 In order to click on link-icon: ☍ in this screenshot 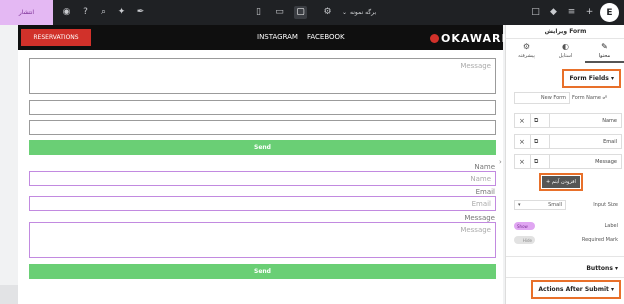, I will do `click(605, 98)`.